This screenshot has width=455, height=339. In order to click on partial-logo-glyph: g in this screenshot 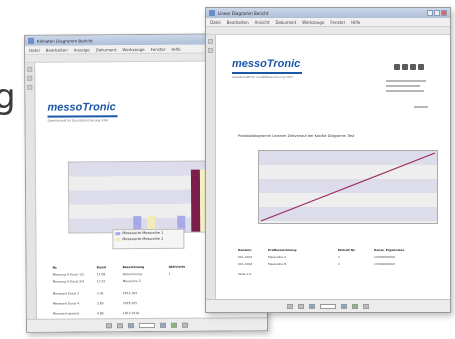, I will do `click(8, 97)`.